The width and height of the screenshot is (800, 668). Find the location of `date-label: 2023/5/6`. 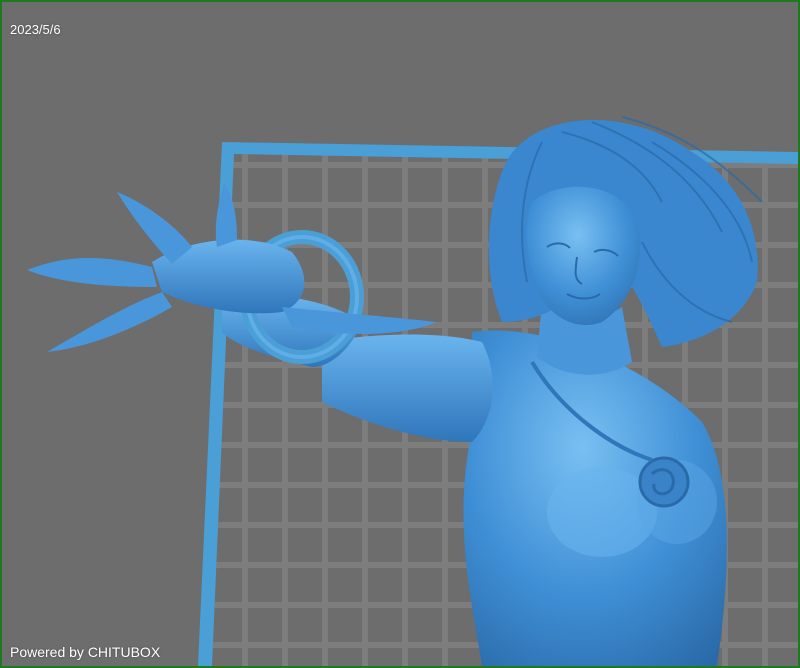

date-label: 2023/5/6 is located at coordinates (35, 29).